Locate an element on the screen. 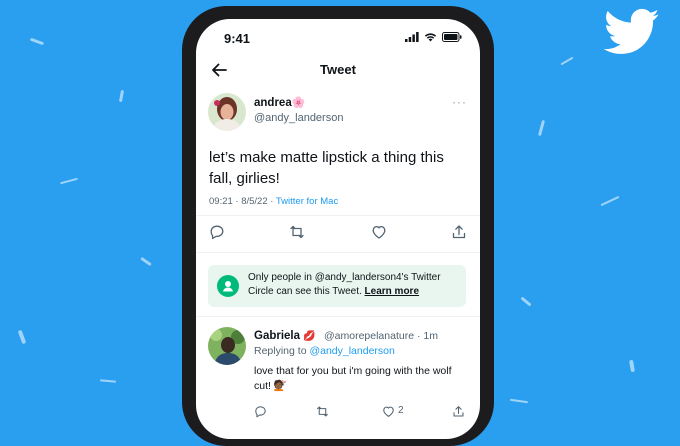  reply-author-handle: @amorepelanature · 1m is located at coordinates (381, 336).